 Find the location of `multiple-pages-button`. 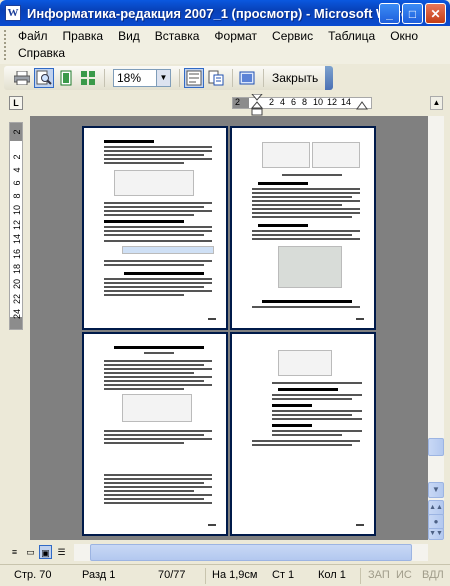

multiple-pages-button is located at coordinates (88, 78).